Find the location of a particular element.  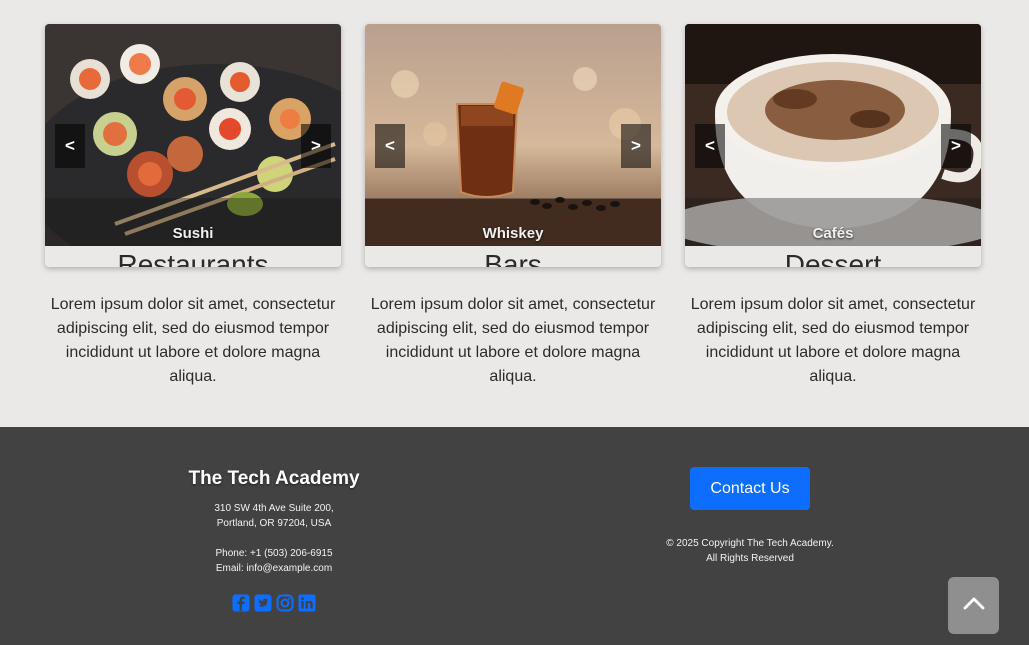

carousel-caption: Sushi is located at coordinates (193, 233).